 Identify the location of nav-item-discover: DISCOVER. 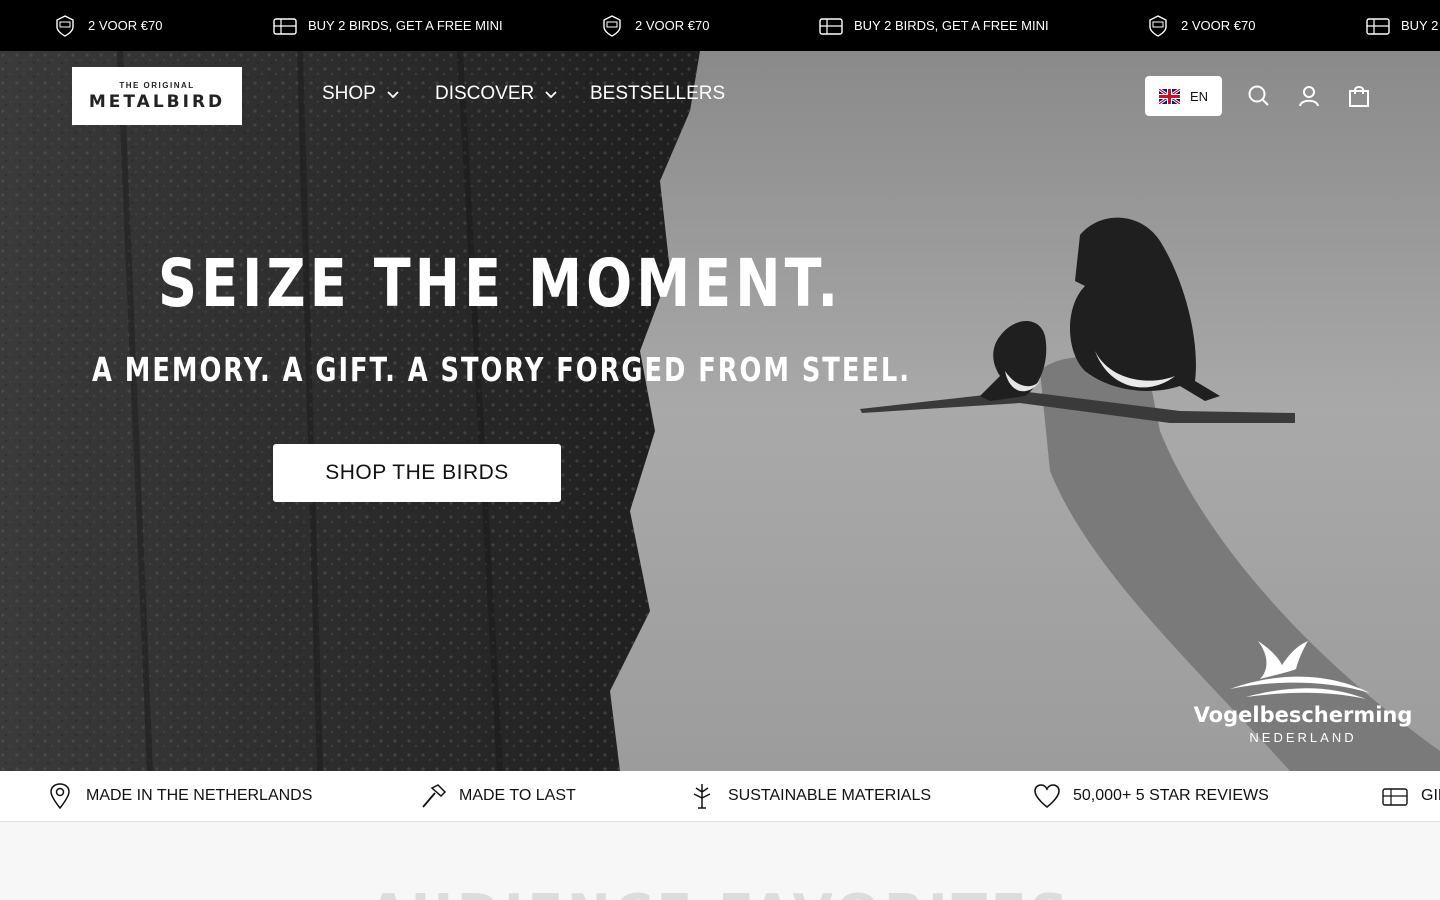
(496, 94).